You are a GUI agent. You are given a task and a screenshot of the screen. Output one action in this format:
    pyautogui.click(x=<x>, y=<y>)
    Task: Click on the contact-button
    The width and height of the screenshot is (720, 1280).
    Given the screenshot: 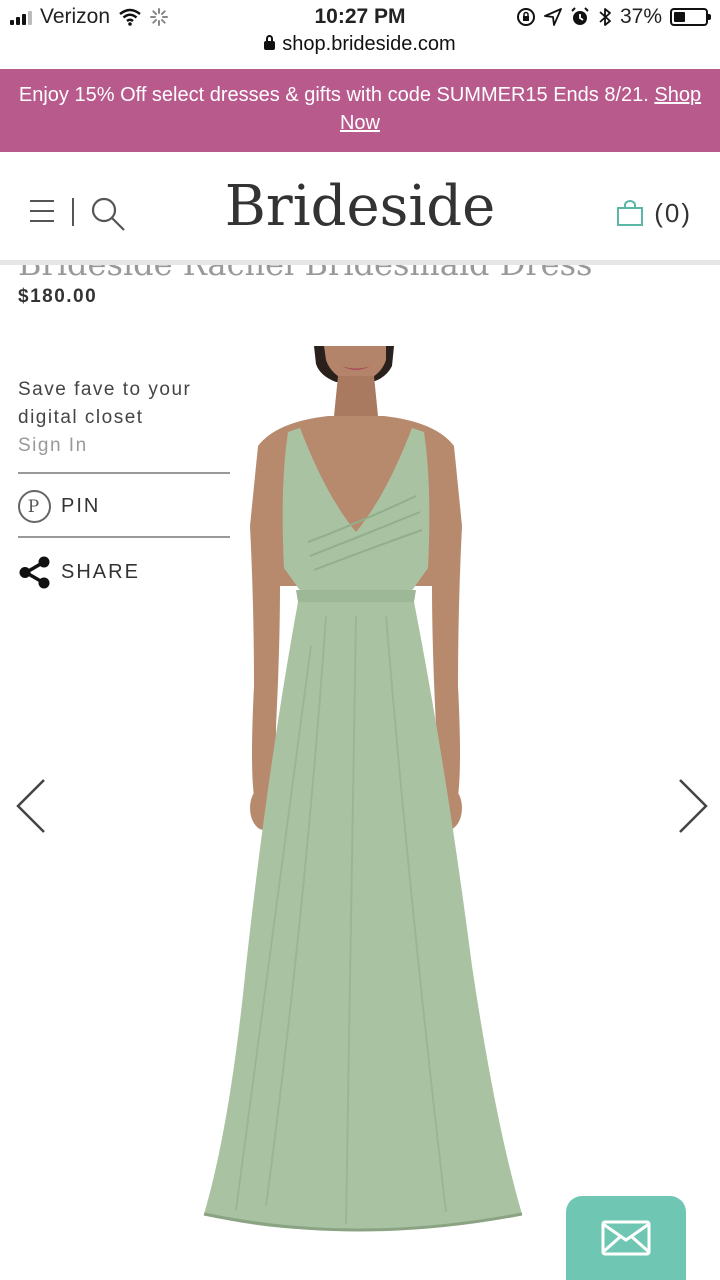 What is the action you would take?
    pyautogui.click(x=626, y=1238)
    